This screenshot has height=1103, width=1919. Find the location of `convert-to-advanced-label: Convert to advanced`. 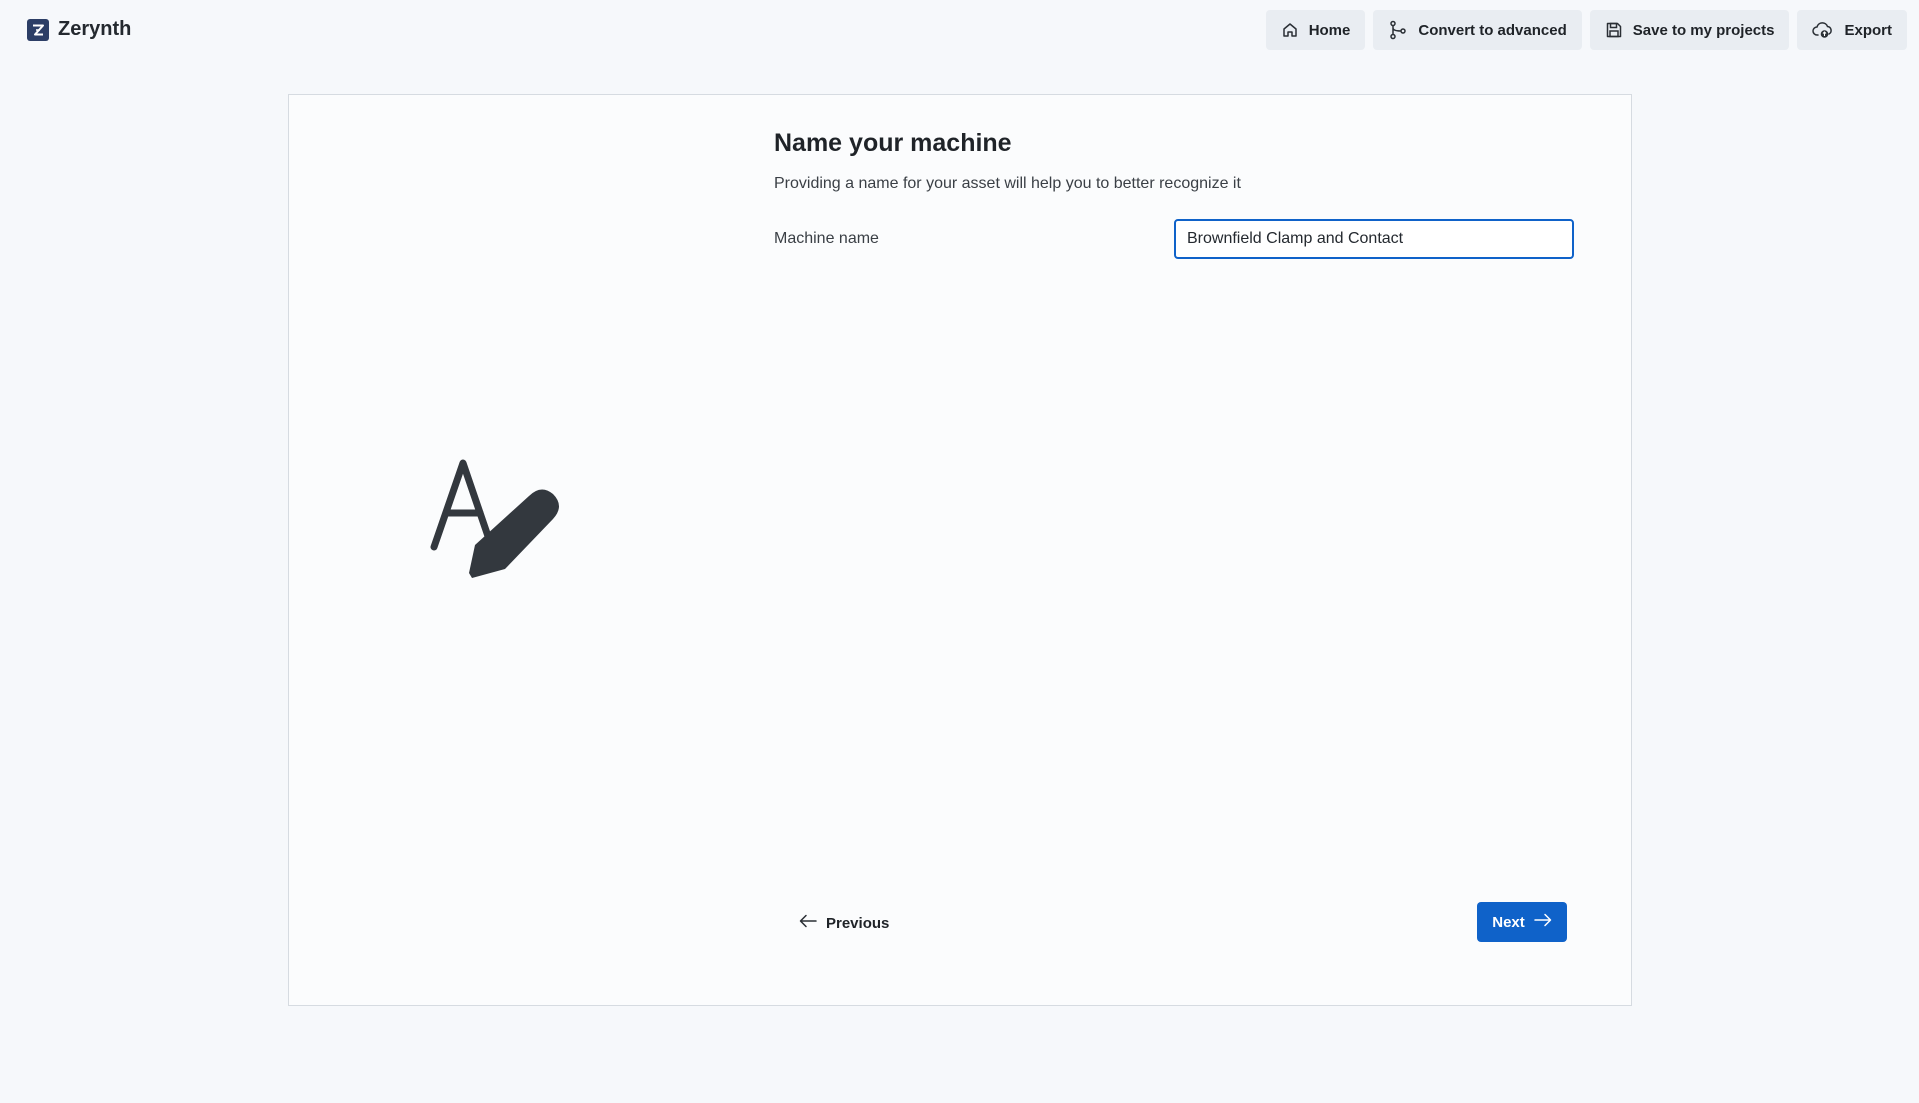

convert-to-advanced-label: Convert to advanced is located at coordinates (1492, 30).